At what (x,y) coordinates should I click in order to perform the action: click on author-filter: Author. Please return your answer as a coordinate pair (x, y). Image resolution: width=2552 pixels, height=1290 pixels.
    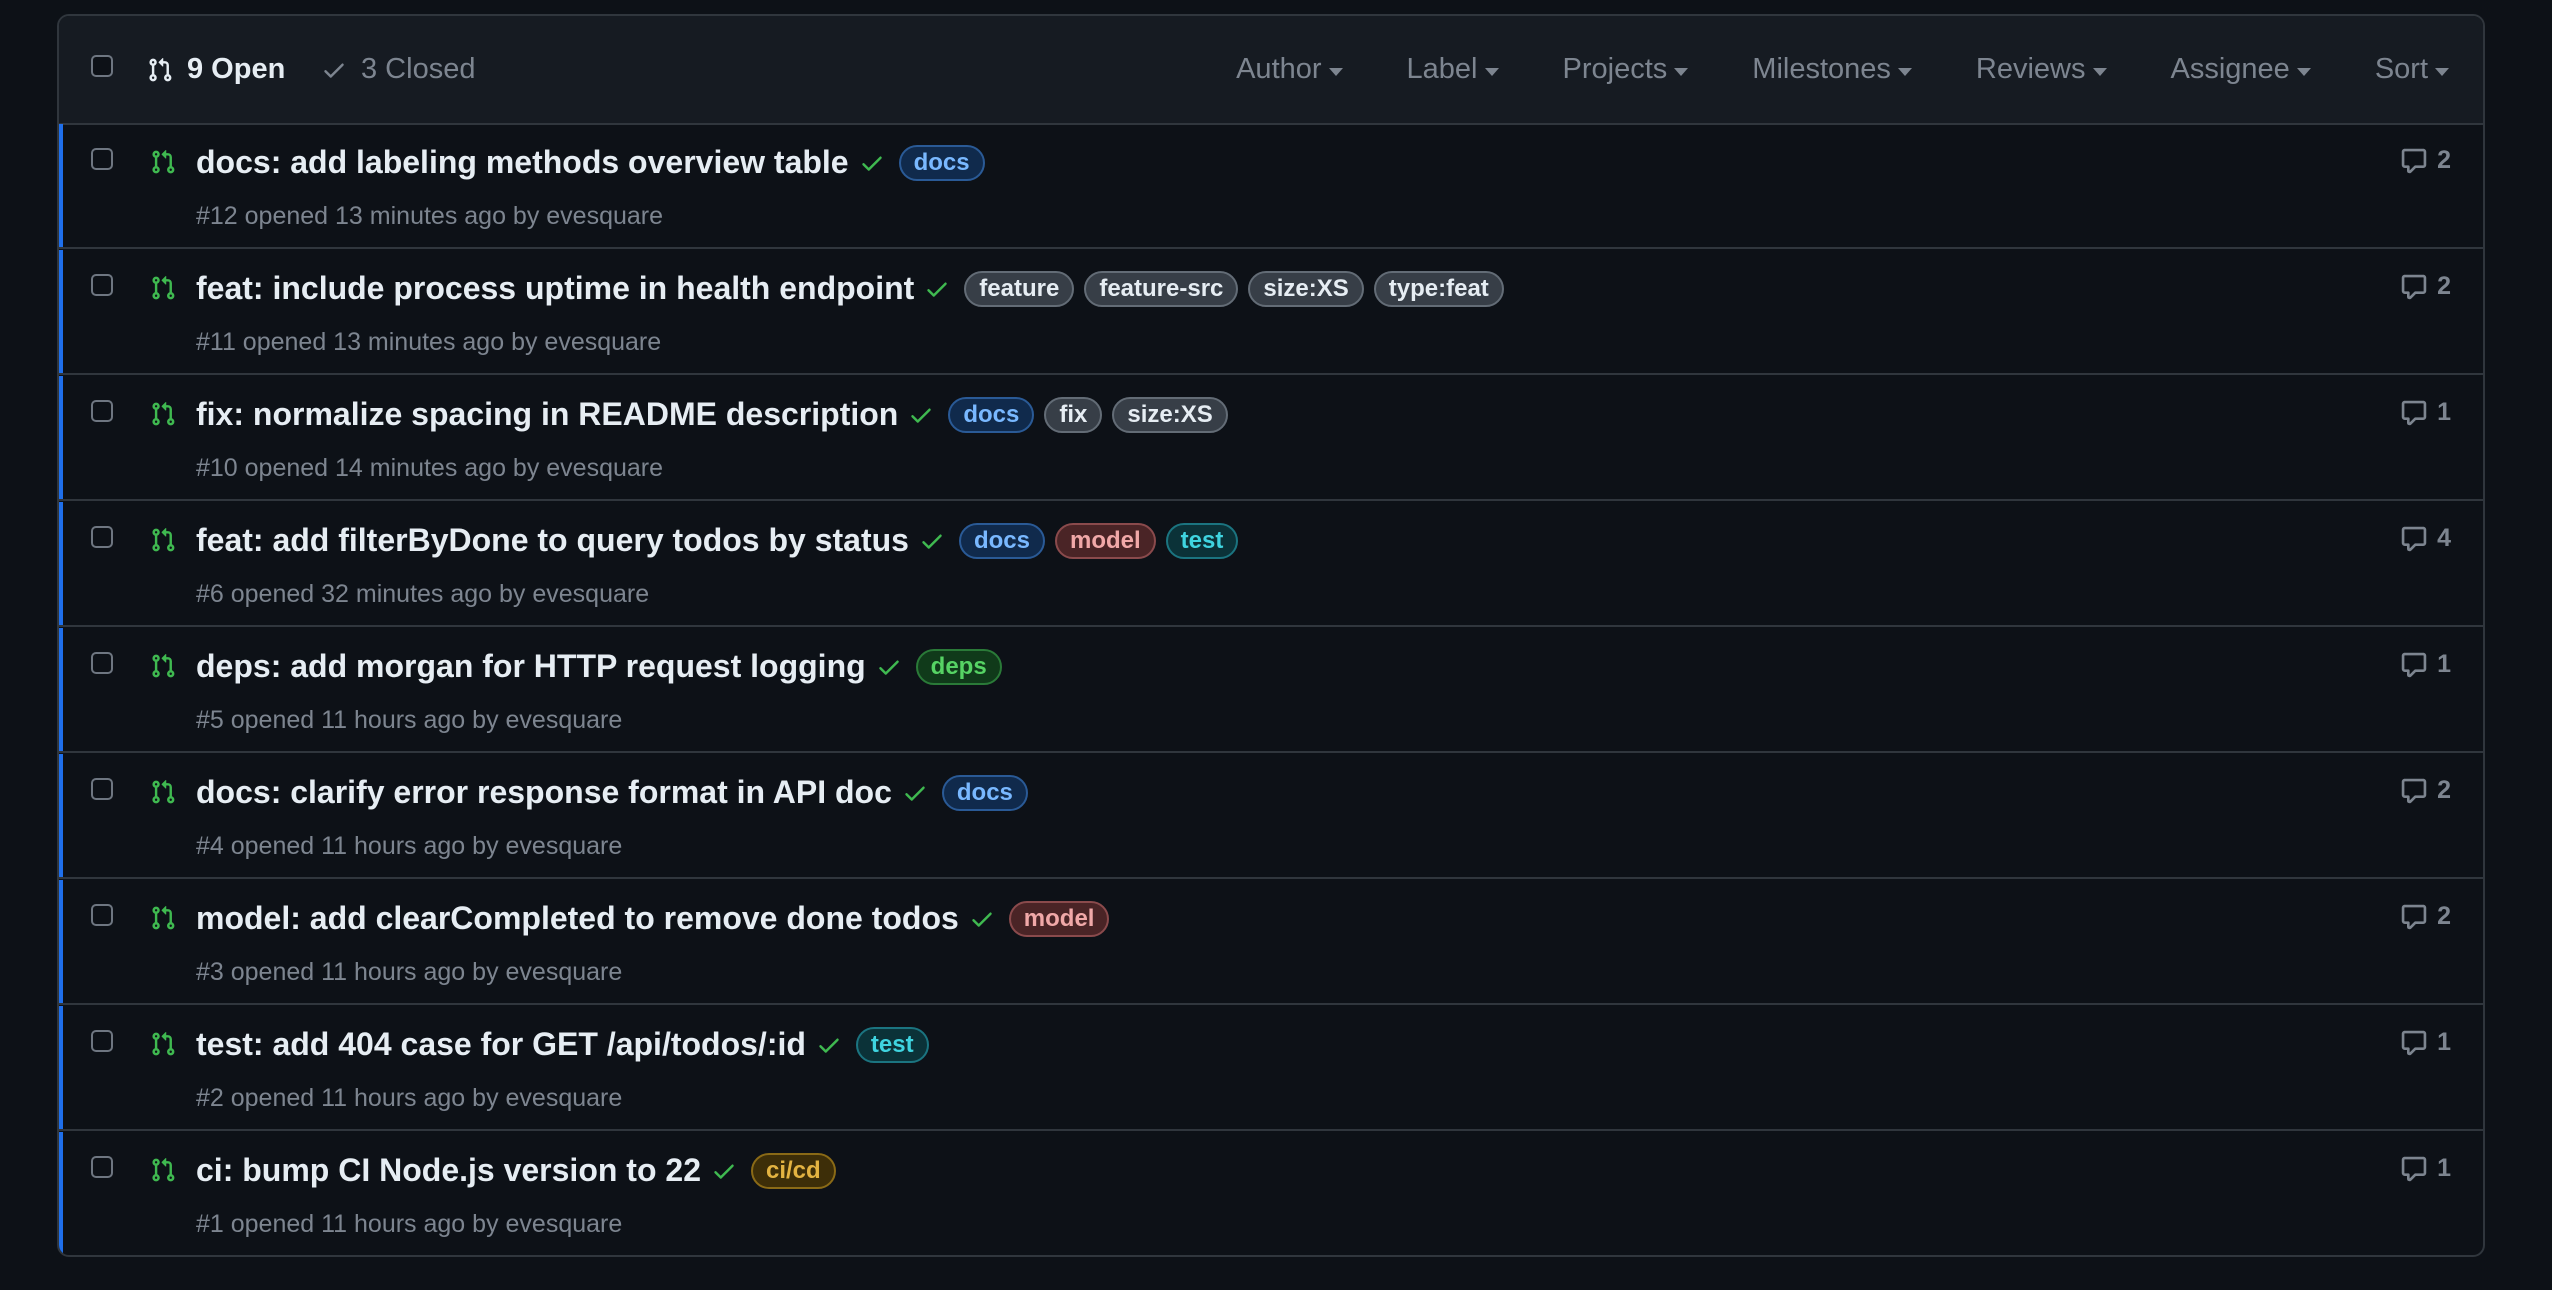
    Looking at the image, I should click on (1289, 69).